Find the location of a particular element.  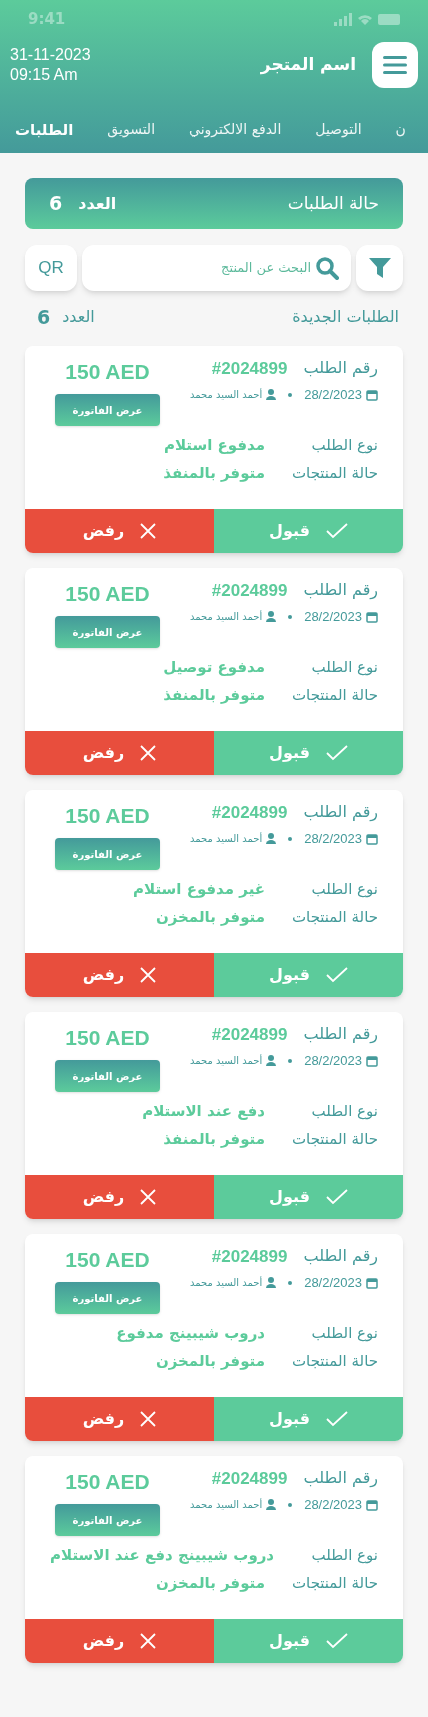

order-type-value: مدفوع توصيل is located at coordinates (214, 667).